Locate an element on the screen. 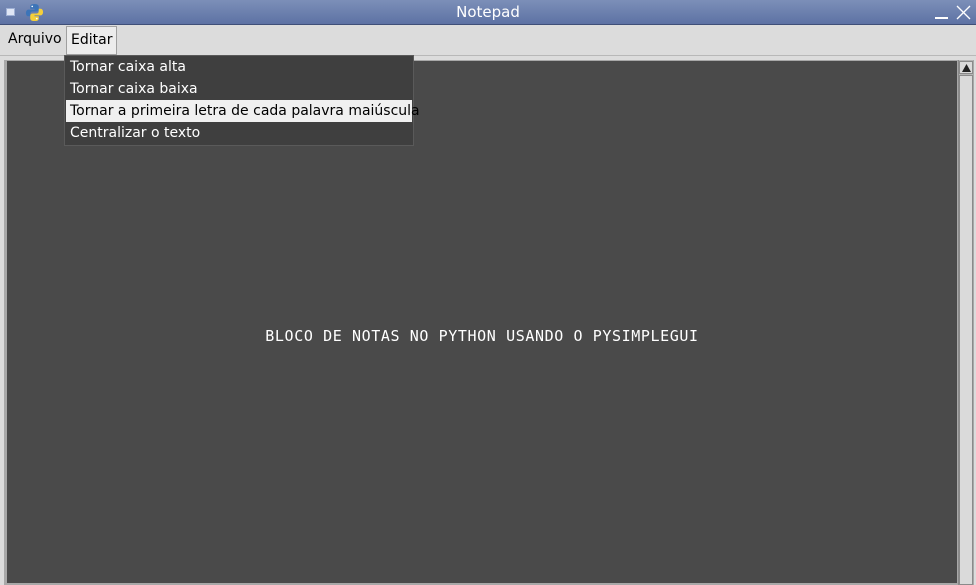 Image resolution: width=976 pixels, height=585 pixels. scroll-up-button is located at coordinates (966, 67).